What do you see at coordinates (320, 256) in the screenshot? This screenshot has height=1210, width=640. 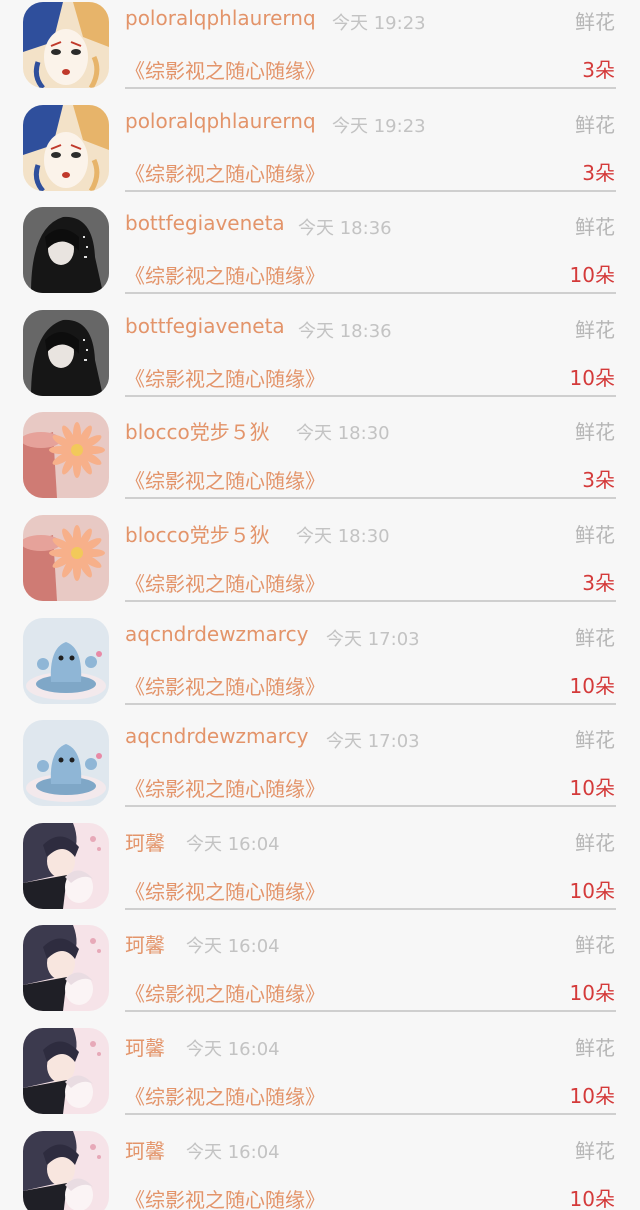 I see `gift-record-row: bottfegiaveneta 今天 18:36 鲜花 《综影视之随心随缘》 10朵` at bounding box center [320, 256].